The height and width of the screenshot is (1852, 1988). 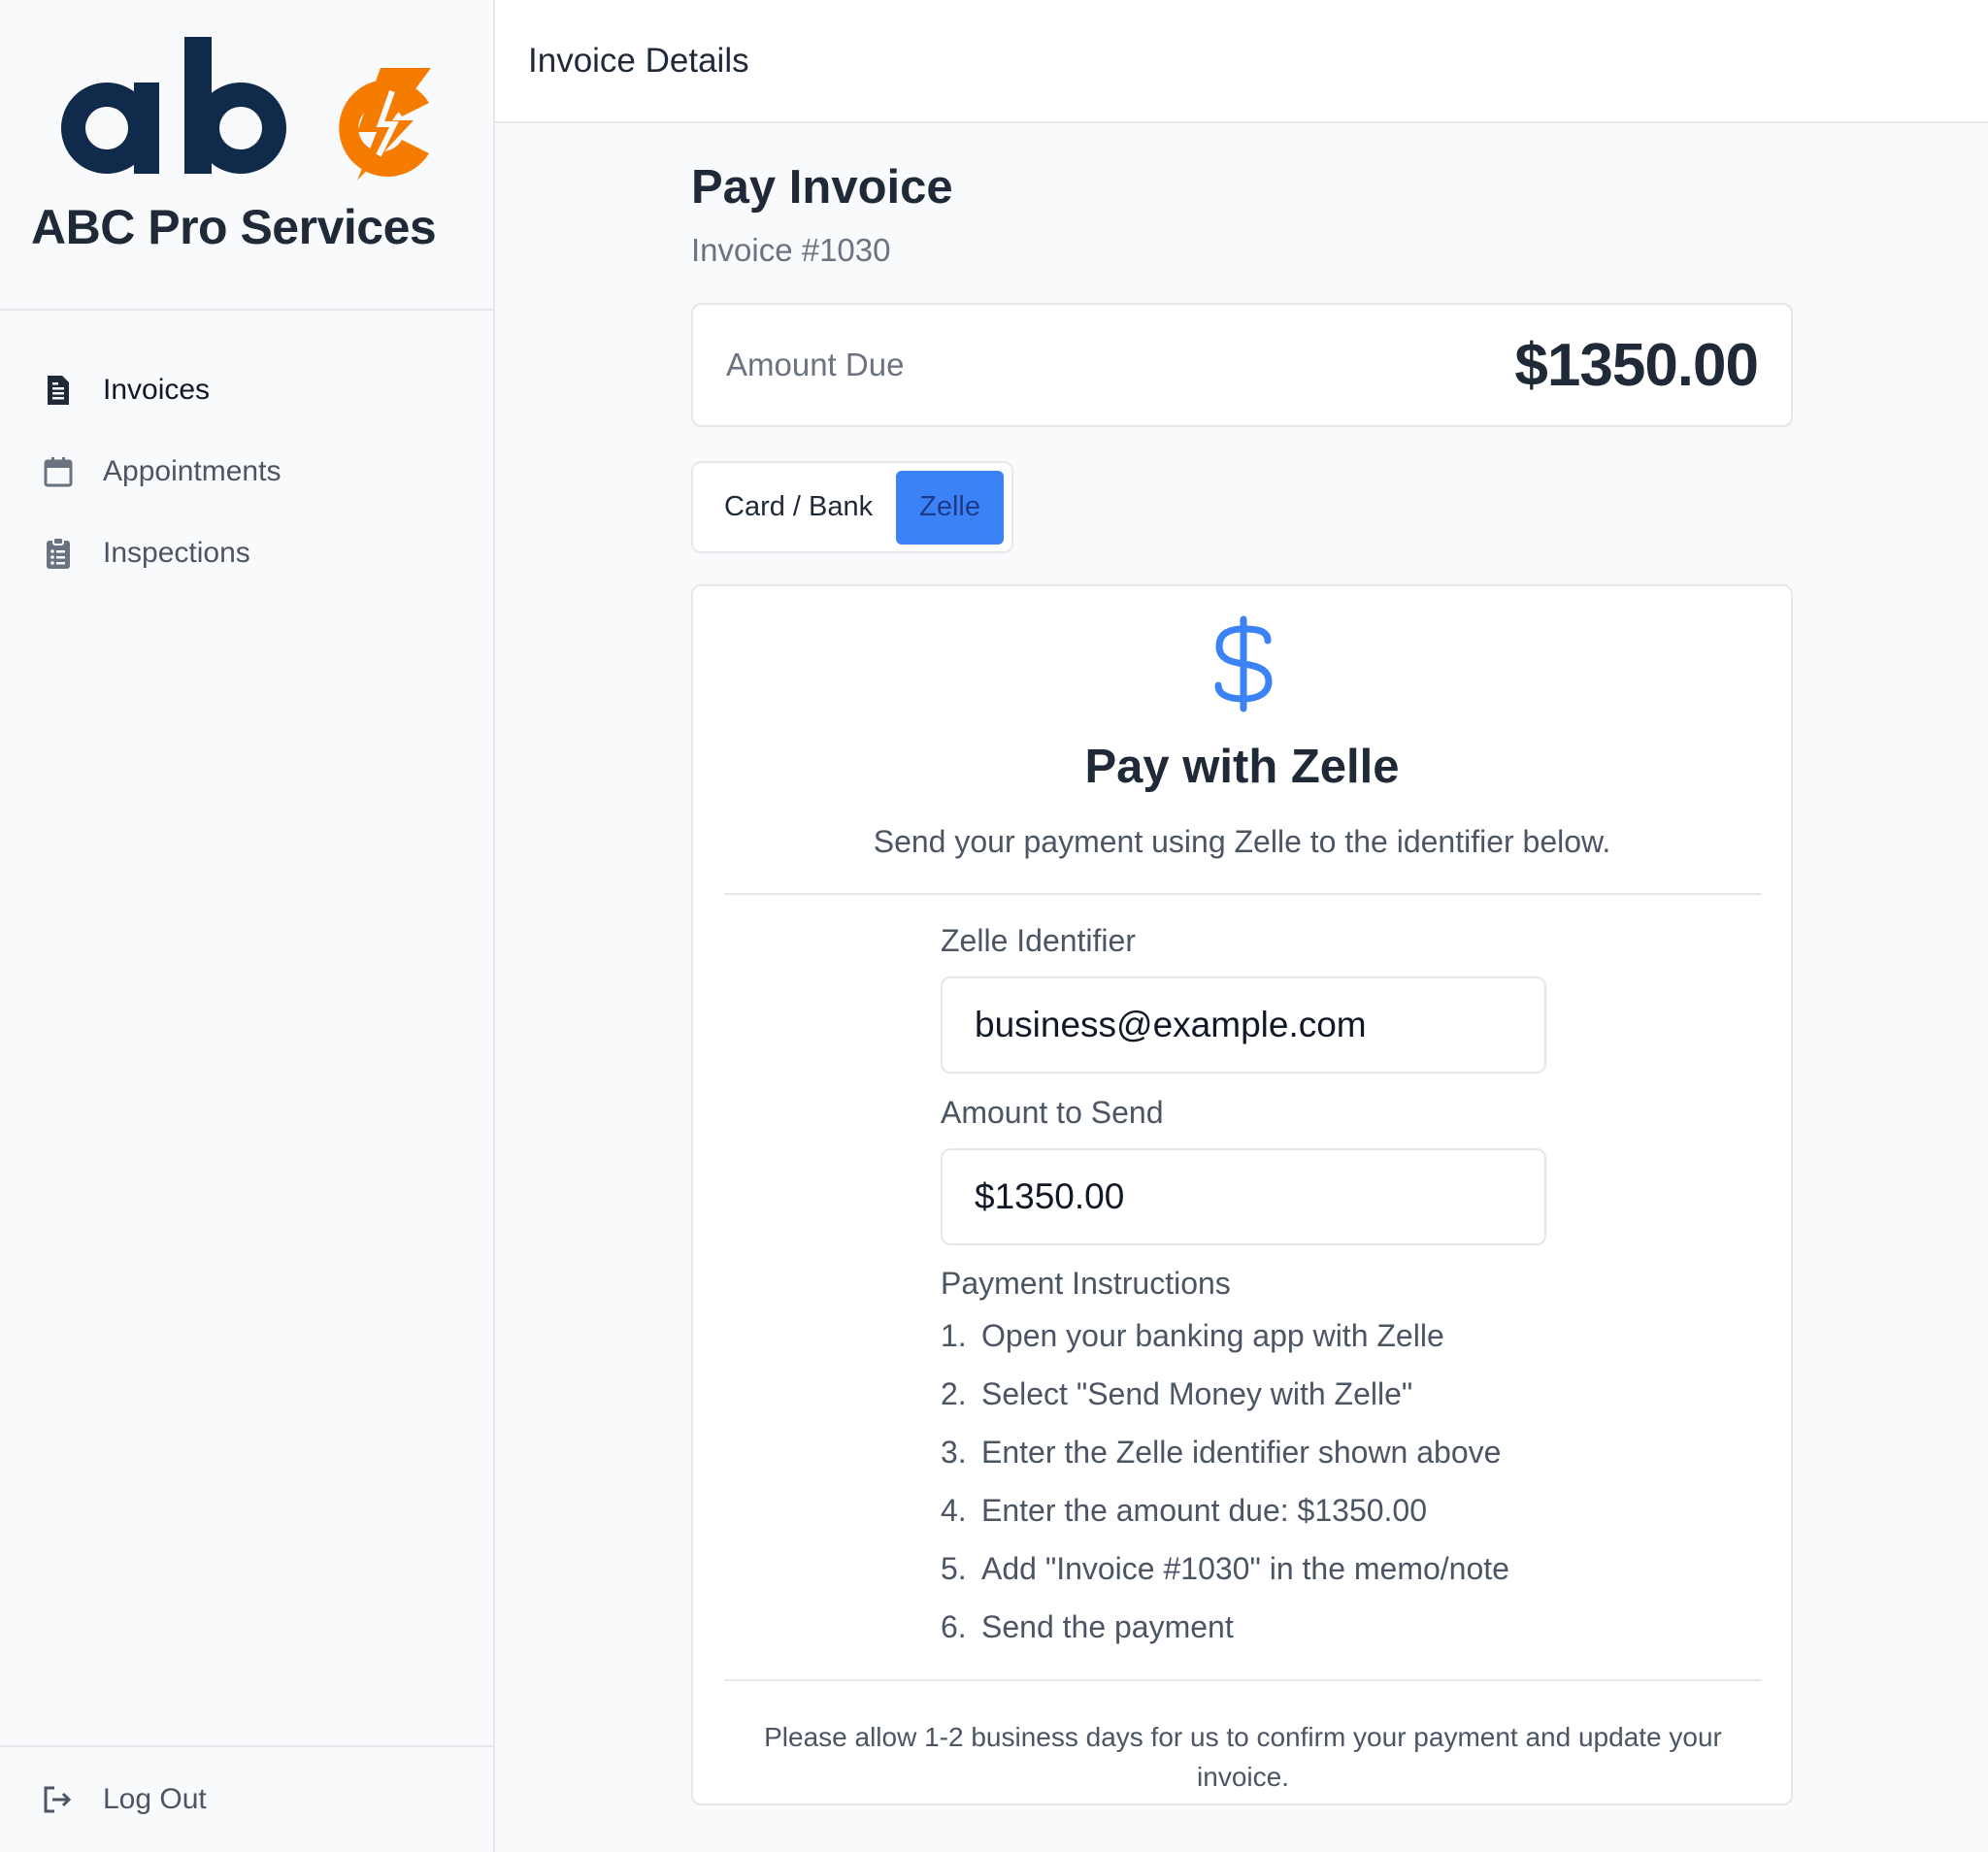 What do you see at coordinates (1086, 1283) in the screenshot?
I see `instructions-title: Payment Instructions` at bounding box center [1086, 1283].